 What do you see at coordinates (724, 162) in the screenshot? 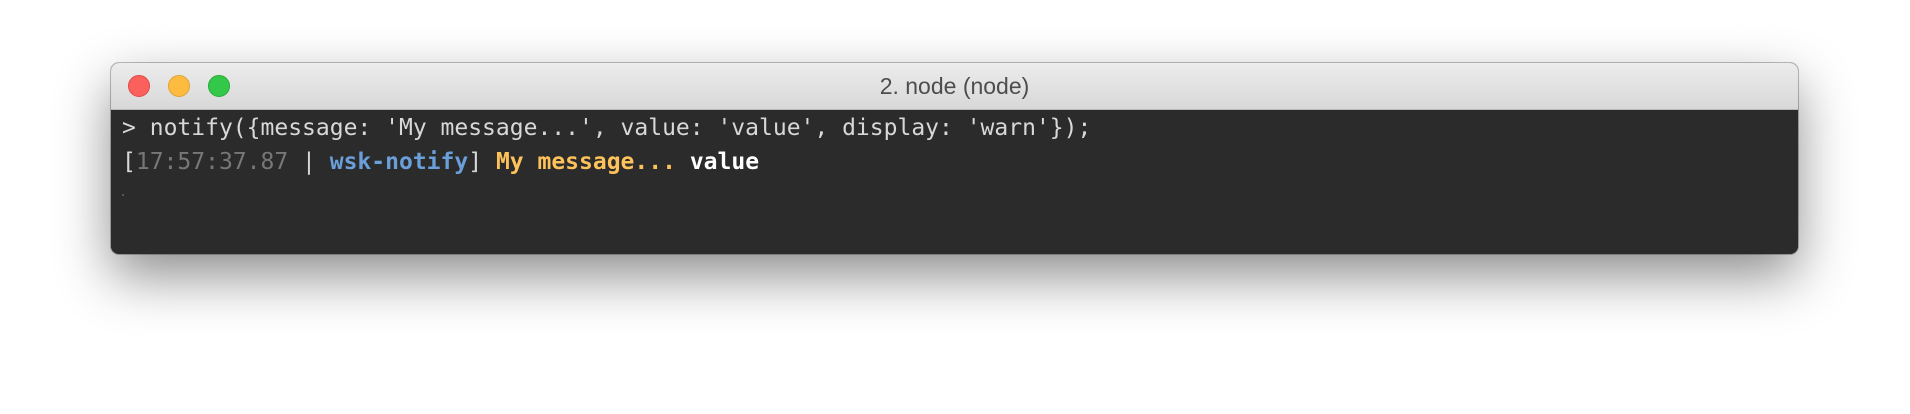
I see `log-value: value` at bounding box center [724, 162].